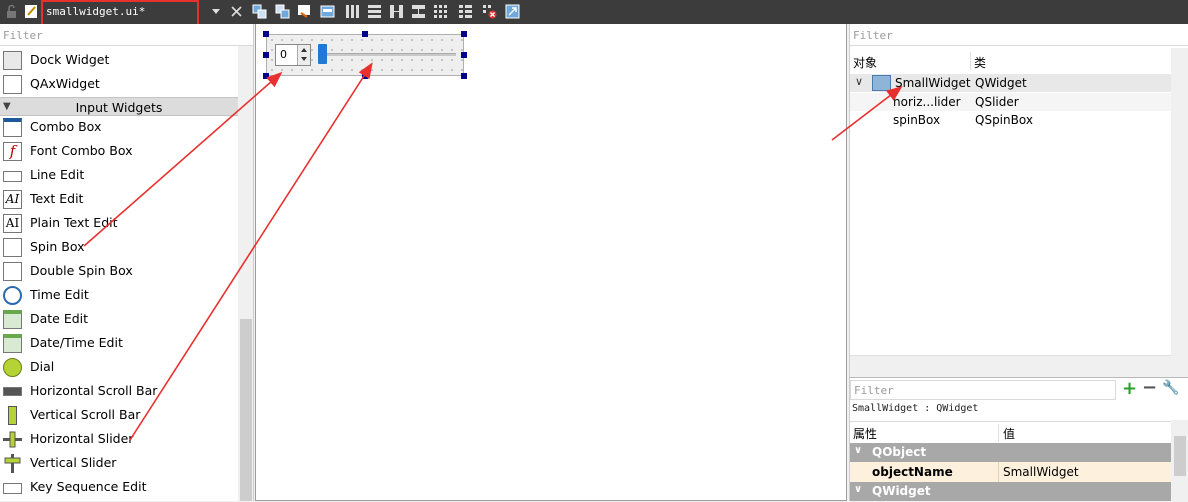 The width and height of the screenshot is (1188, 502). Describe the element at coordinates (465, 11) in the screenshot. I see `lay-out-form-icon` at that location.